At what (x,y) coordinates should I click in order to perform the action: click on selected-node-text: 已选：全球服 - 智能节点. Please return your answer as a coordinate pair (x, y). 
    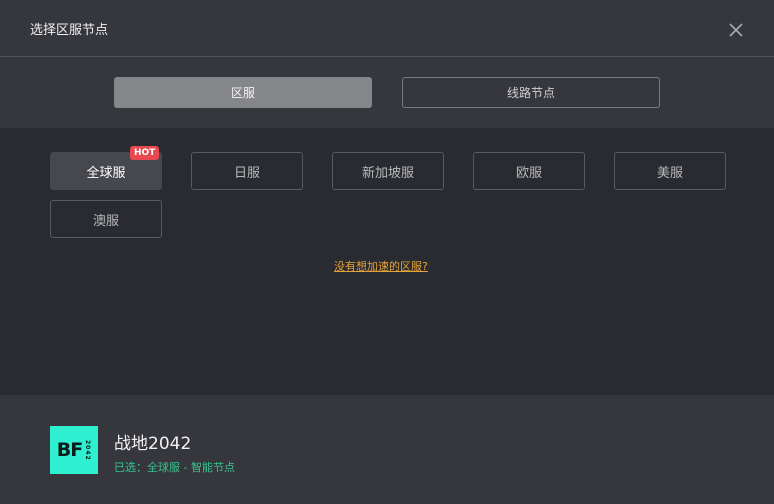
    Looking at the image, I should click on (174, 467).